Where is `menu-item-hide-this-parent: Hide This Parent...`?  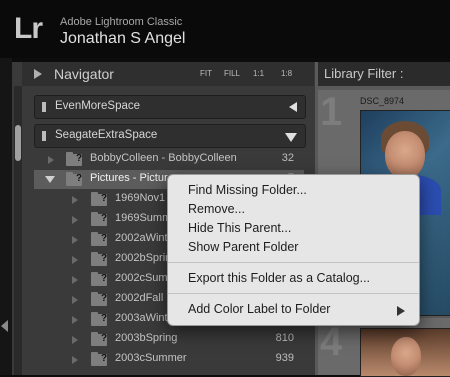
menu-item-hide-this-parent: Hide This Parent... is located at coordinates (239, 228).